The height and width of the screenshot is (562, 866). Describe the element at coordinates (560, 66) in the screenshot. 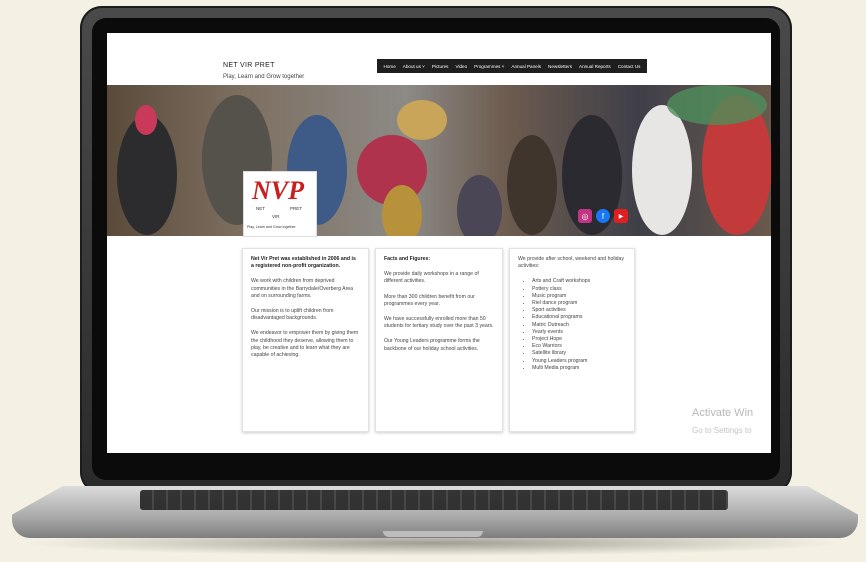

I see `nav-newsletters: Newsletters` at that location.